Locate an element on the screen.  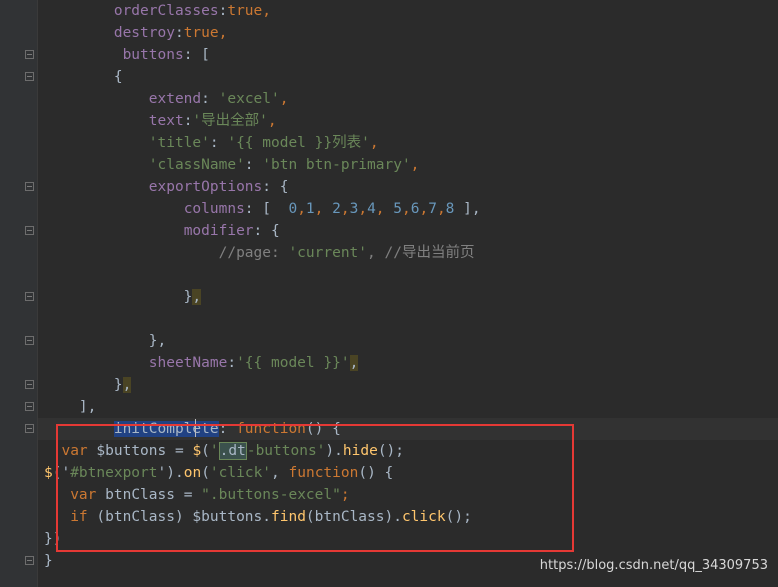
code-line: exportOptions: { is located at coordinates (166, 187).